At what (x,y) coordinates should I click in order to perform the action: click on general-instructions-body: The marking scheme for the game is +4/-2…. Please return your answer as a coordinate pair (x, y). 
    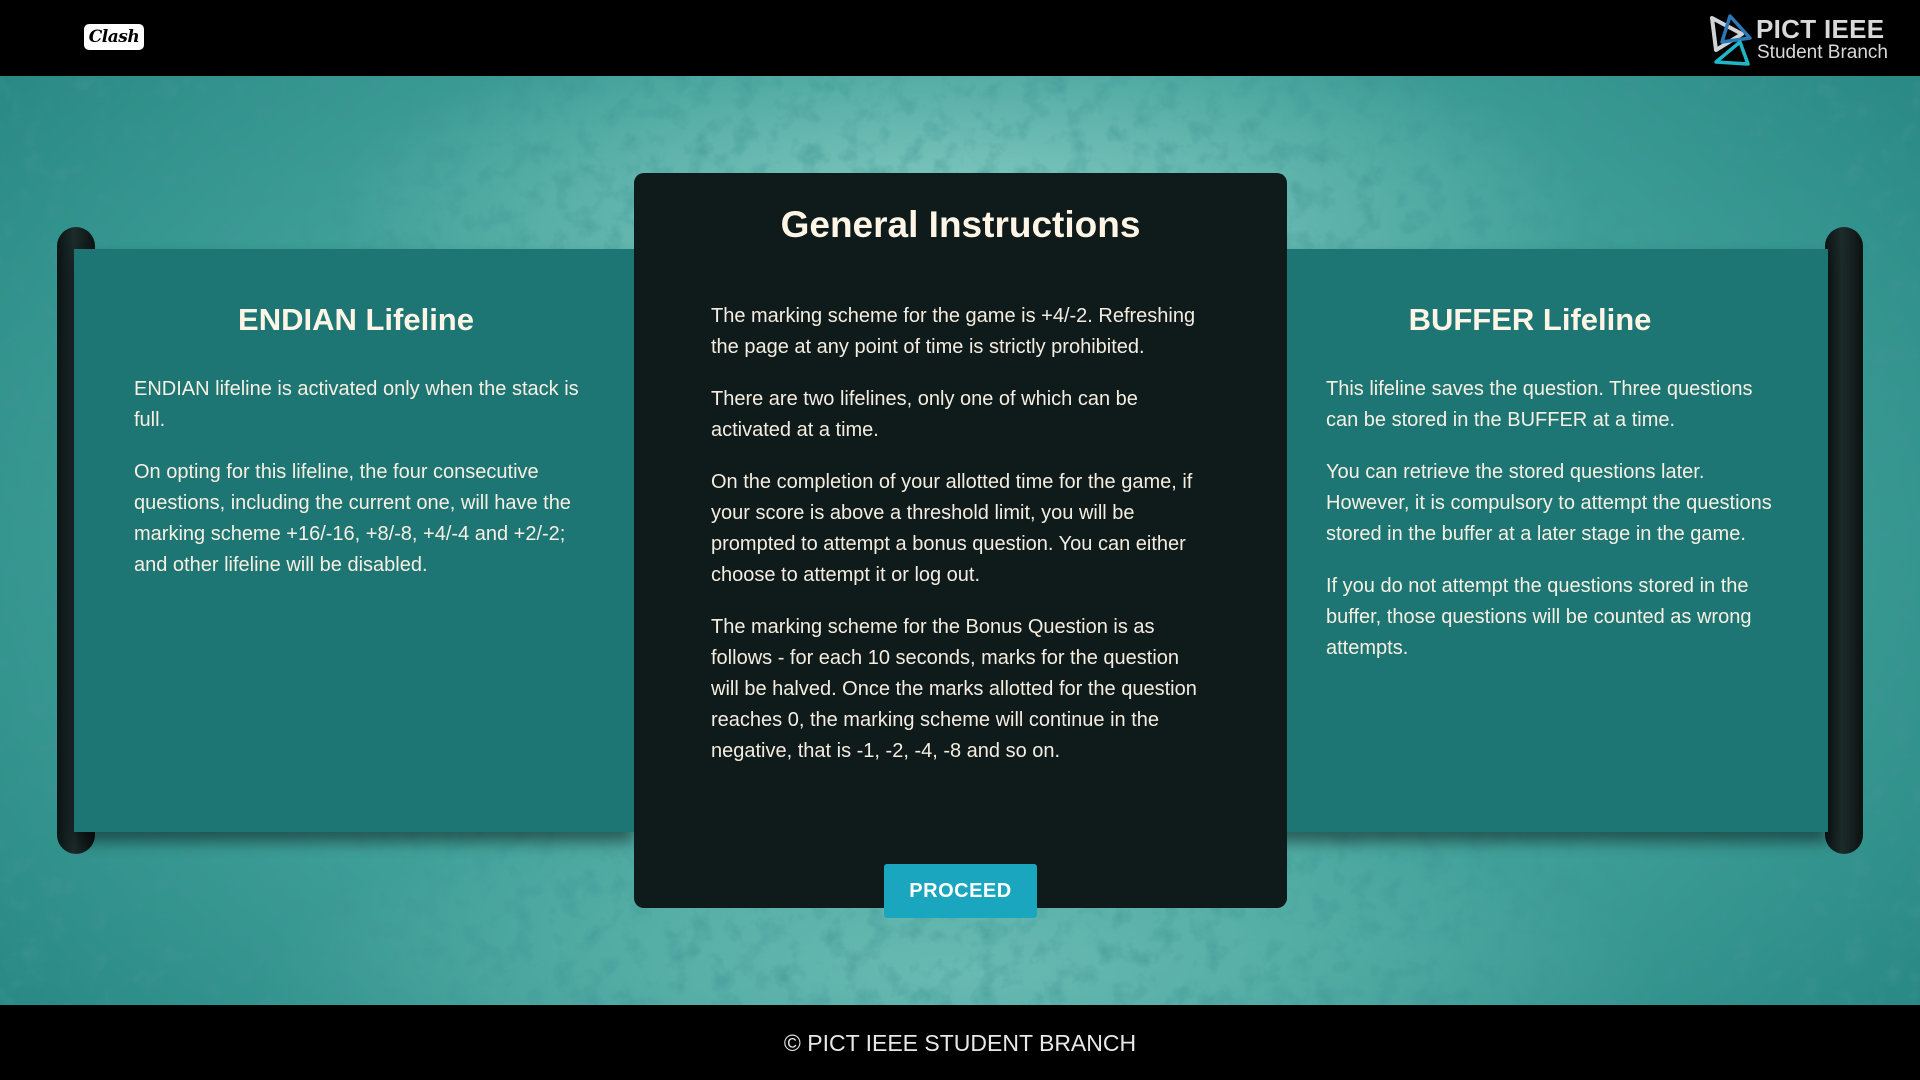
    Looking at the image, I should click on (961, 544).